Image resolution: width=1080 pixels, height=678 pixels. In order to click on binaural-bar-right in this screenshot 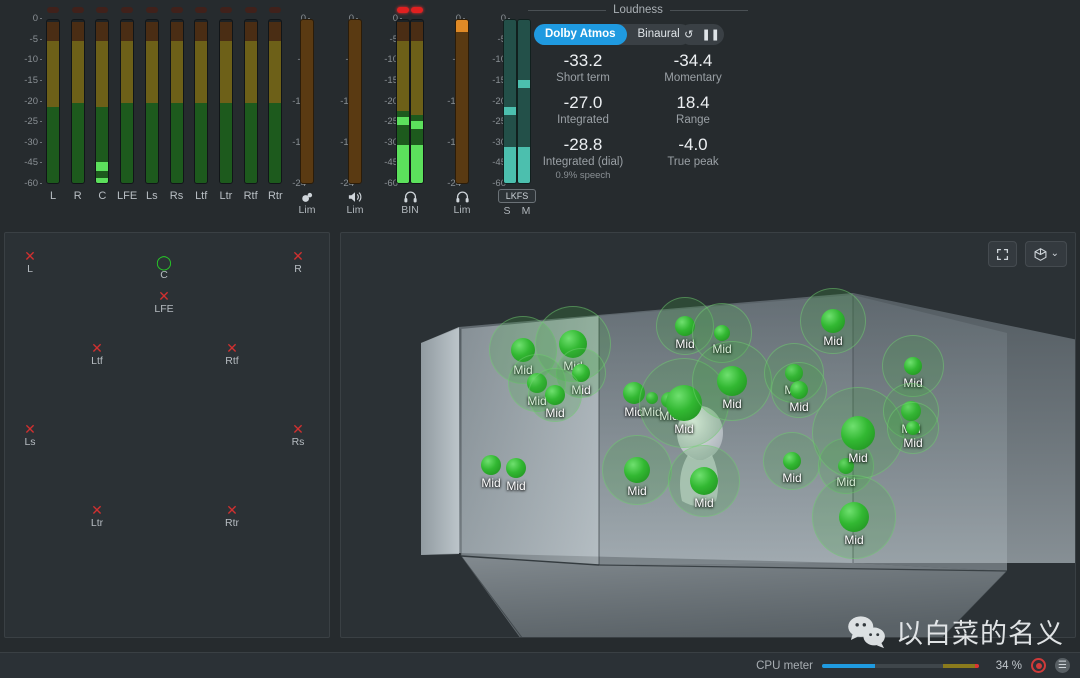, I will do `click(417, 101)`.